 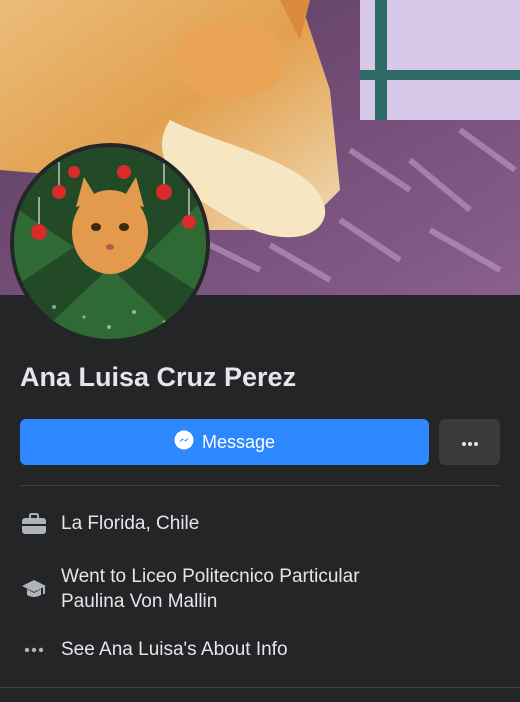 What do you see at coordinates (238, 441) in the screenshot?
I see `message-button-label: Message` at bounding box center [238, 441].